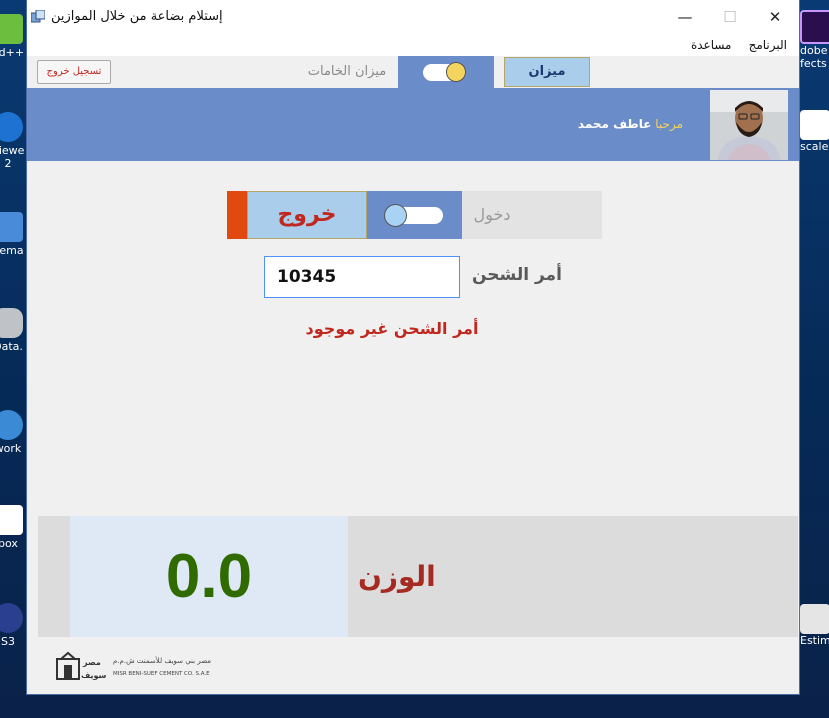 This screenshot has width=829, height=718. I want to click on shipping-order-input, so click(362, 277).